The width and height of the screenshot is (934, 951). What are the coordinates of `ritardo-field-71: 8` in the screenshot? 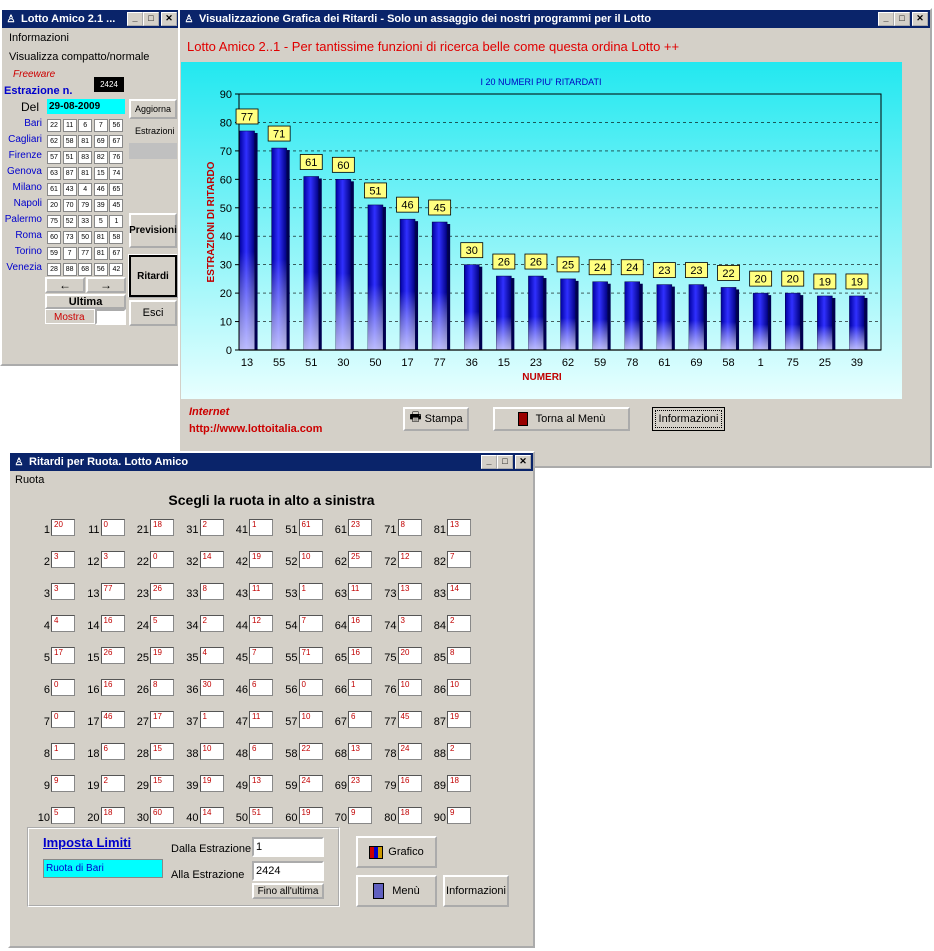 It's located at (409, 527).